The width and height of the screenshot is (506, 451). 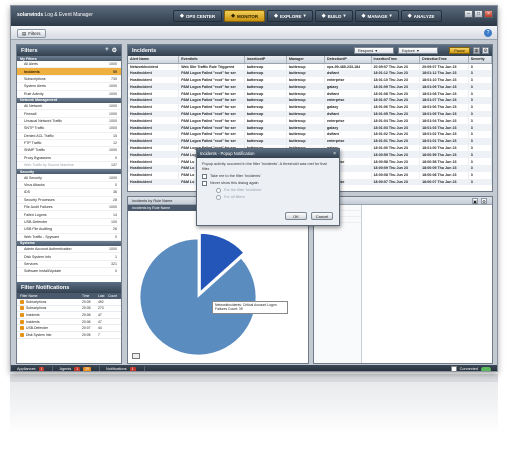 I want to click on connection-toggle, so click(x=486, y=368).